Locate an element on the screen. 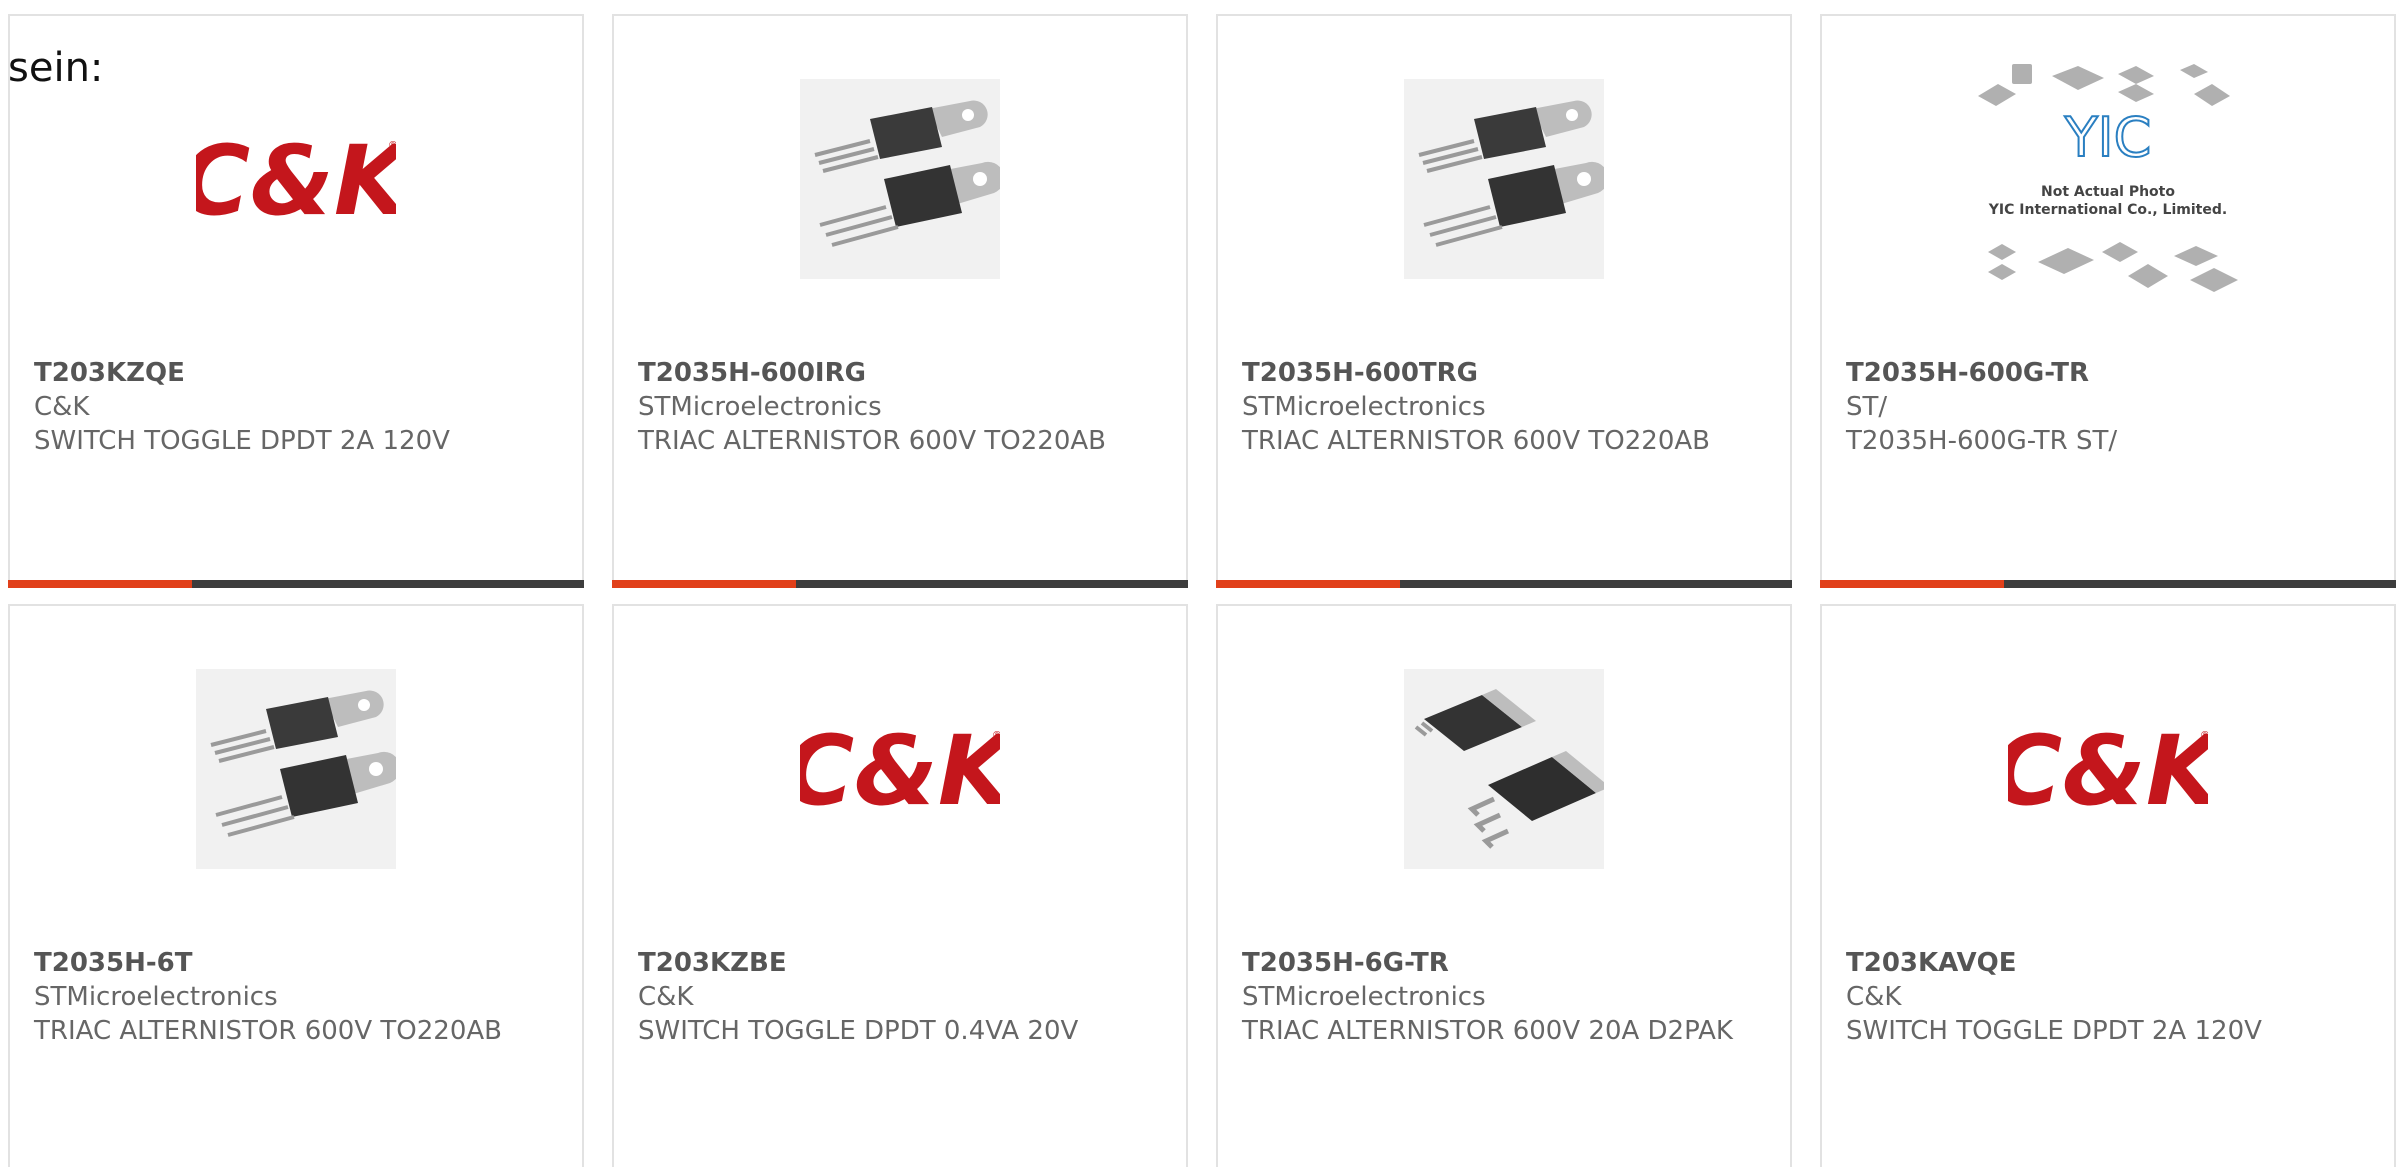 Image resolution: width=2400 pixels, height=1167 pixels. part-number: T2035H-600IRG is located at coordinates (900, 373).